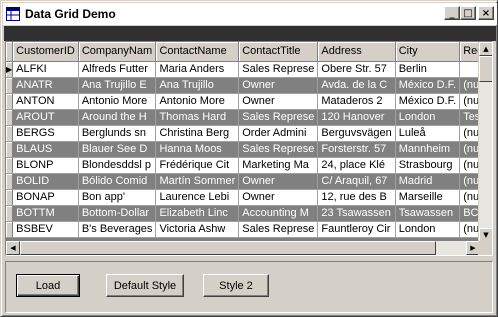 This screenshot has height=317, width=498. What do you see at coordinates (356, 229) in the screenshot?
I see `cell-address: Fauntleroy Cir` at bounding box center [356, 229].